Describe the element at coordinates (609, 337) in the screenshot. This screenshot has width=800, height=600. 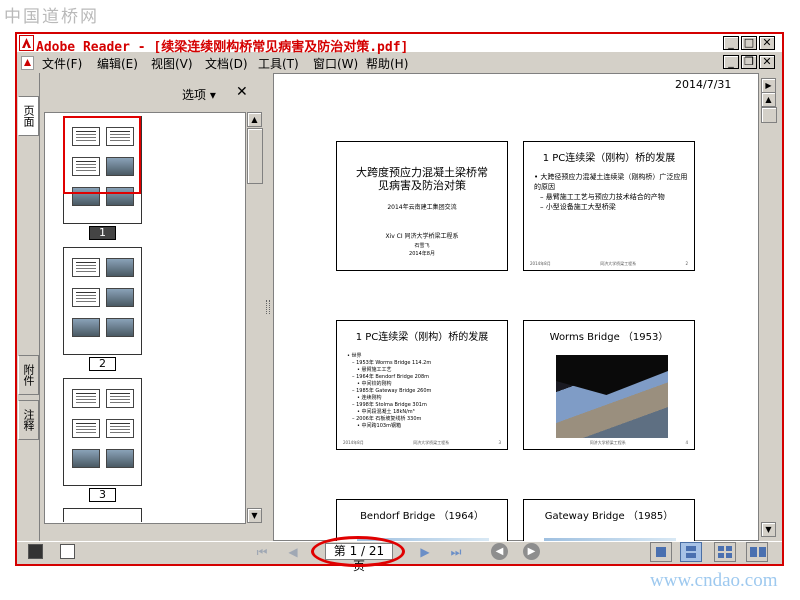
I see `slide-title: Worms Bridge （1953）` at that location.